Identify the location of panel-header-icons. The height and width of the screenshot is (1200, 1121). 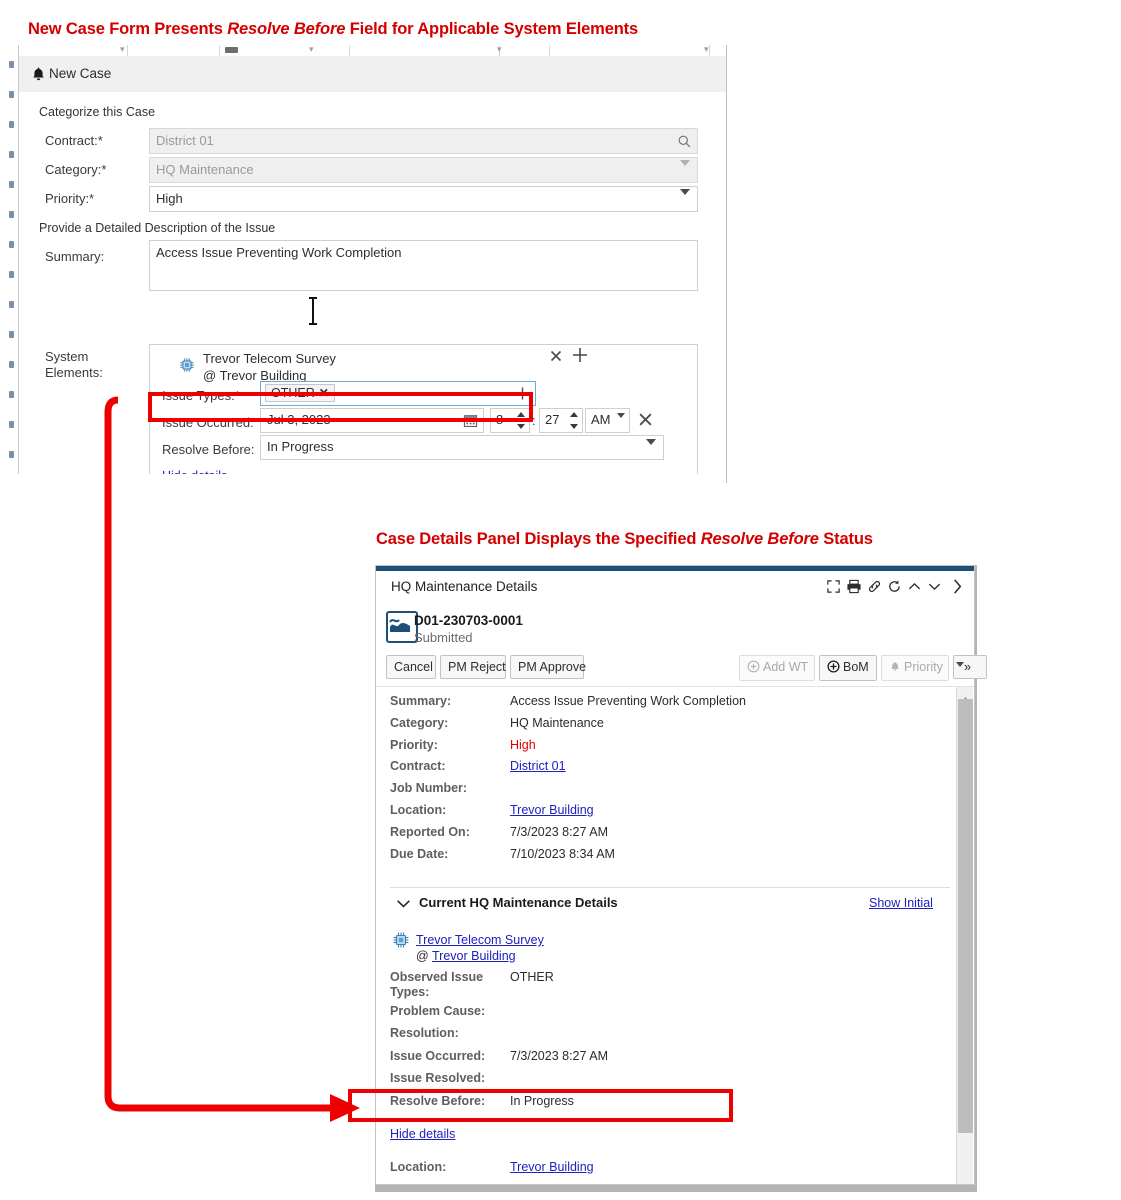
(895, 586).